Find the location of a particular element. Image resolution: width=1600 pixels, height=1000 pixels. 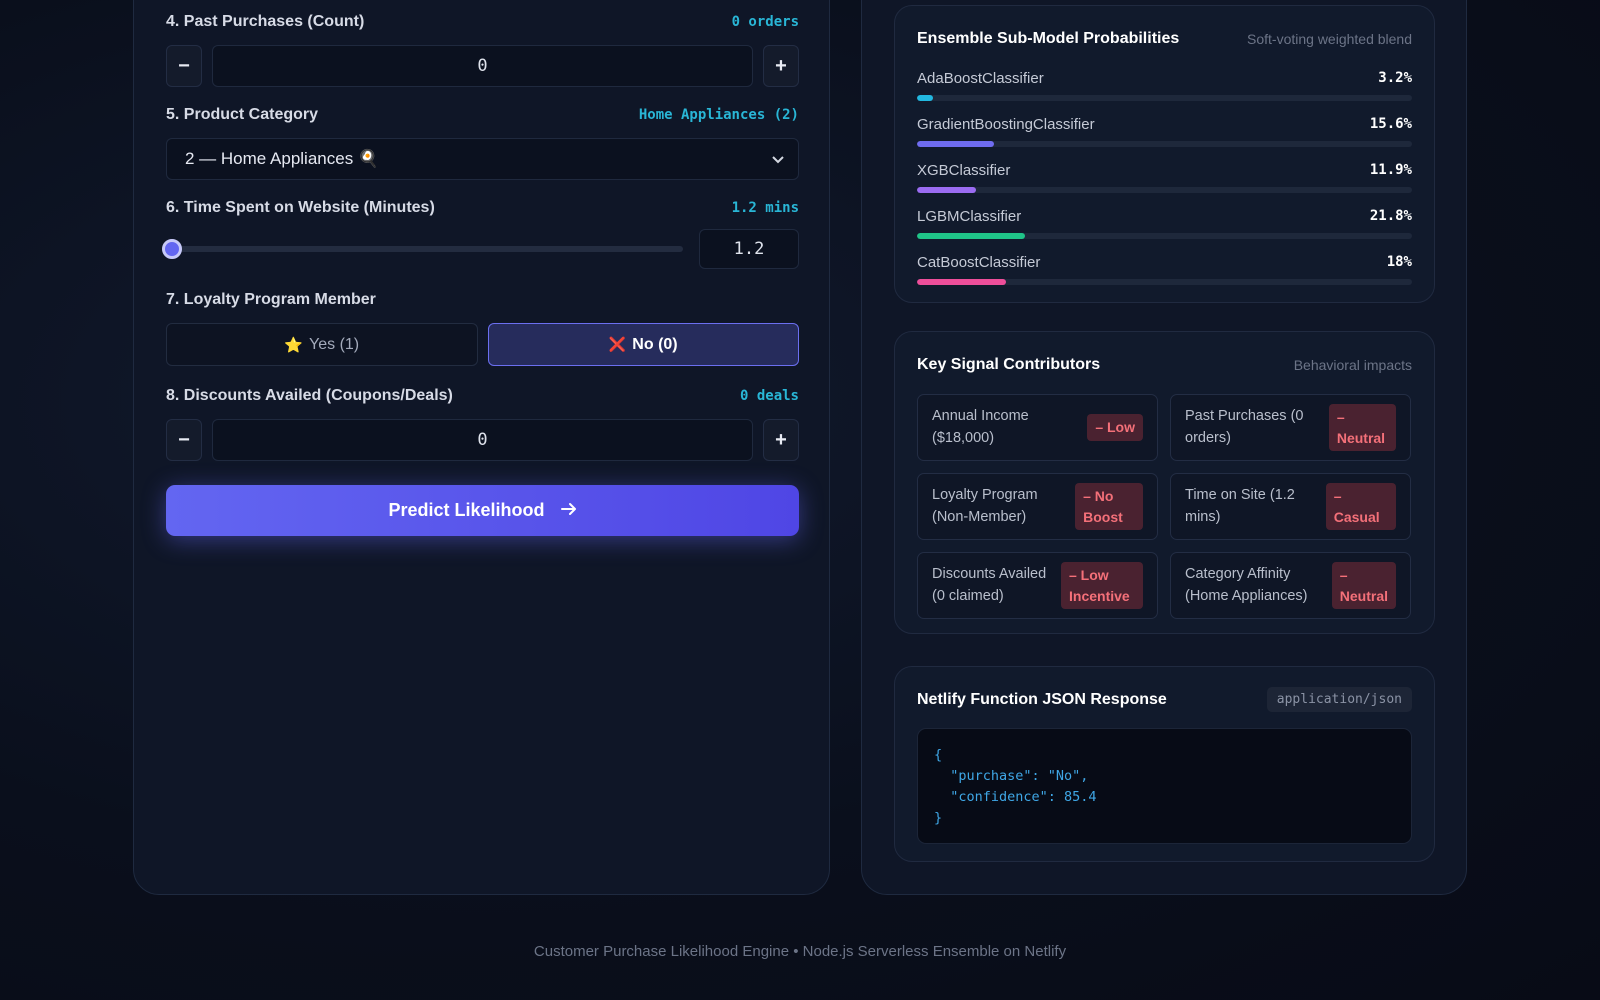

json-line: } is located at coordinates (938, 818).